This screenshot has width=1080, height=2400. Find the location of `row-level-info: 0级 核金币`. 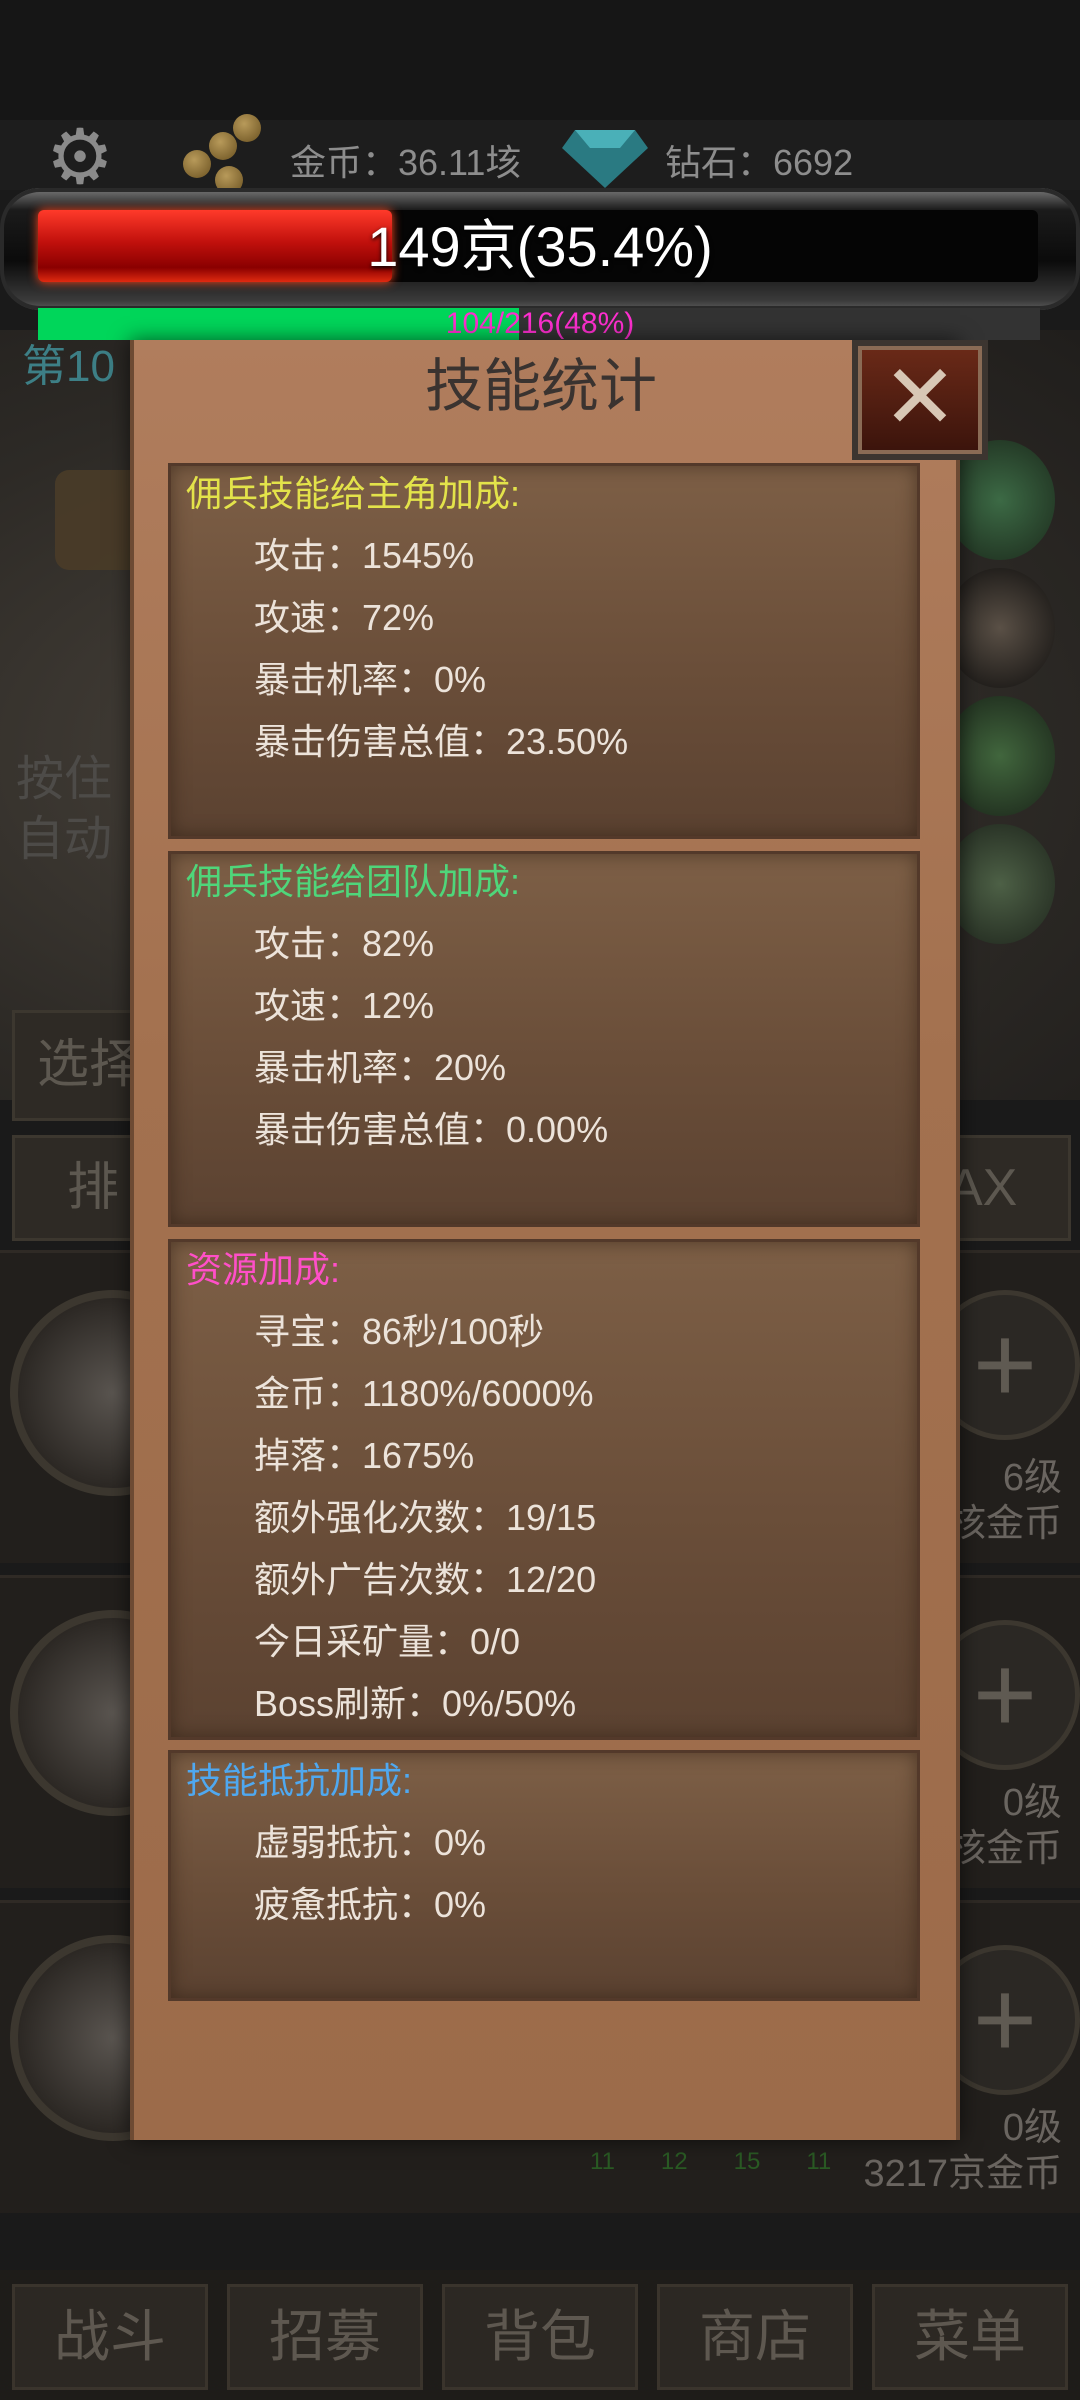

row-level-info: 0级 核金币 is located at coordinates (1005, 1826).